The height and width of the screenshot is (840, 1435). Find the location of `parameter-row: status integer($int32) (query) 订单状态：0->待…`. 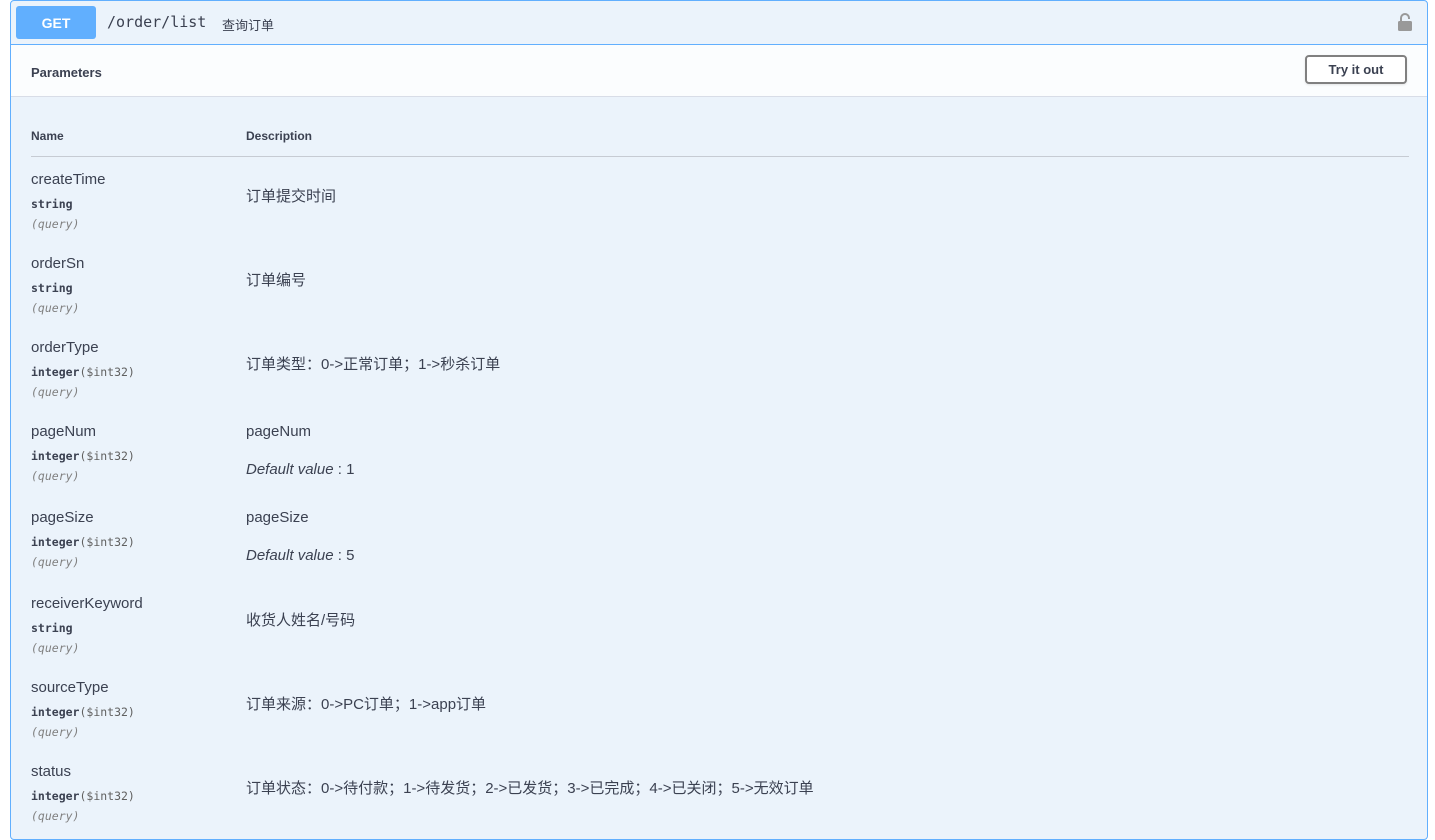

parameter-row: status integer($int32) (query) 订单状态：0->待… is located at coordinates (720, 791).